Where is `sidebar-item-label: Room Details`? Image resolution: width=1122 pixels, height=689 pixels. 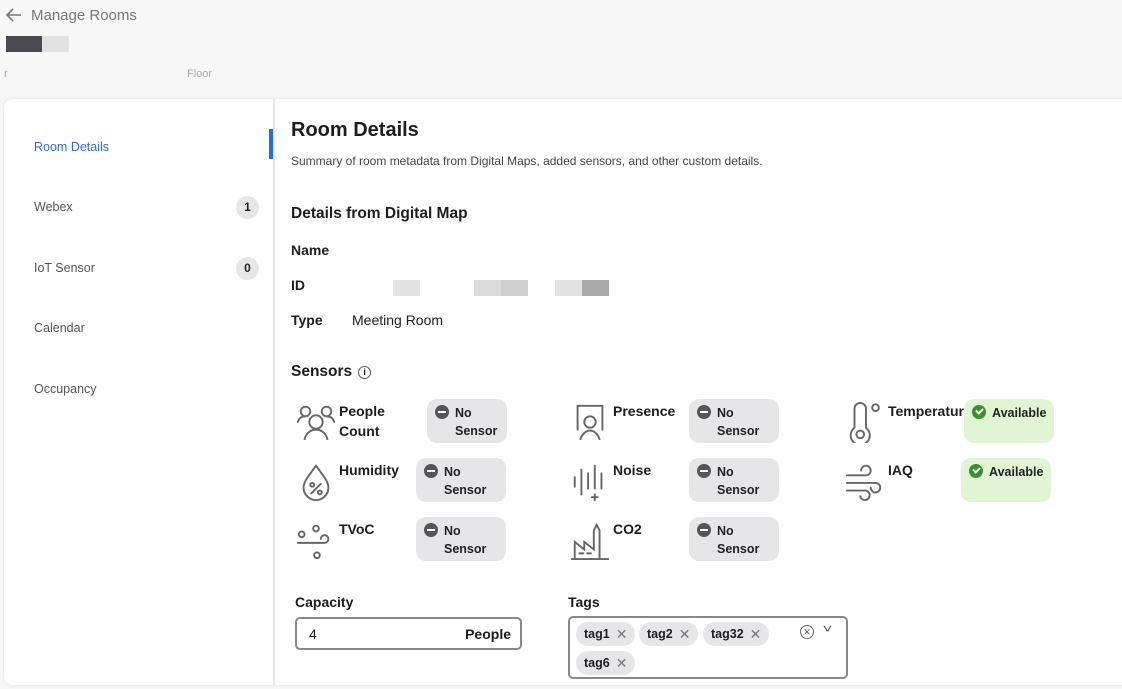
sidebar-item-label: Room Details is located at coordinates (72, 147).